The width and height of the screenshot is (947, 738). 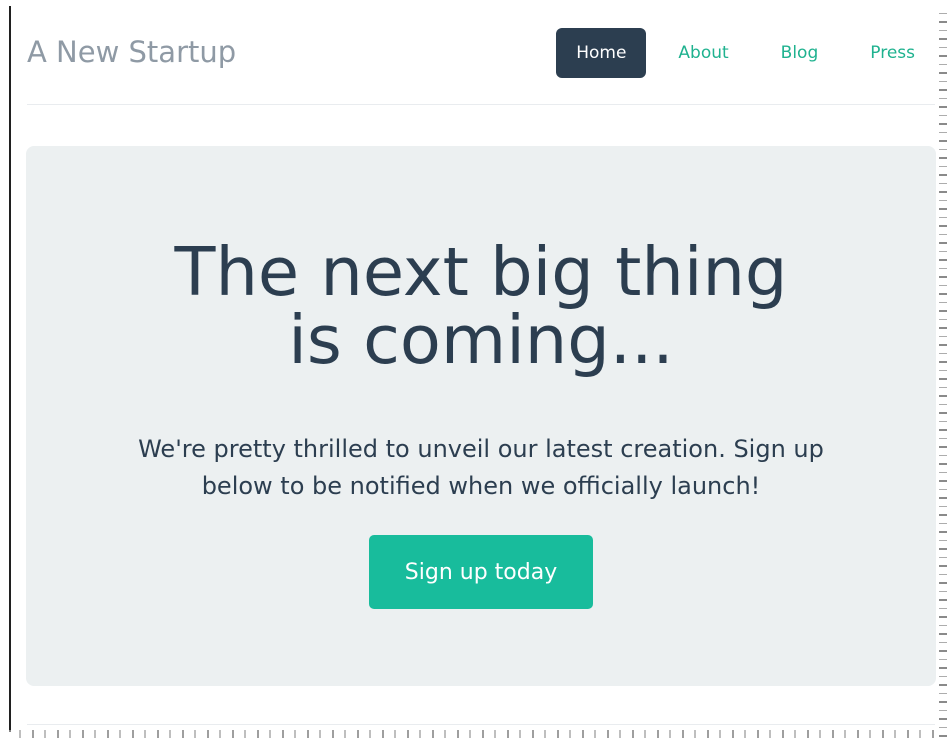 I want to click on main-navigation: Home About Blog Press, so click(x=745, y=53).